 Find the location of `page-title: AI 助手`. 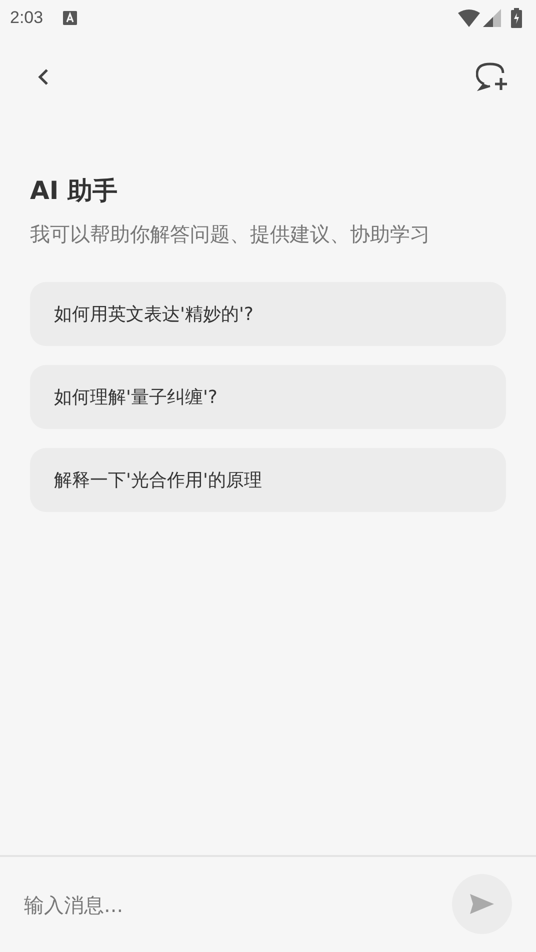

page-title: AI 助手 is located at coordinates (74, 191).